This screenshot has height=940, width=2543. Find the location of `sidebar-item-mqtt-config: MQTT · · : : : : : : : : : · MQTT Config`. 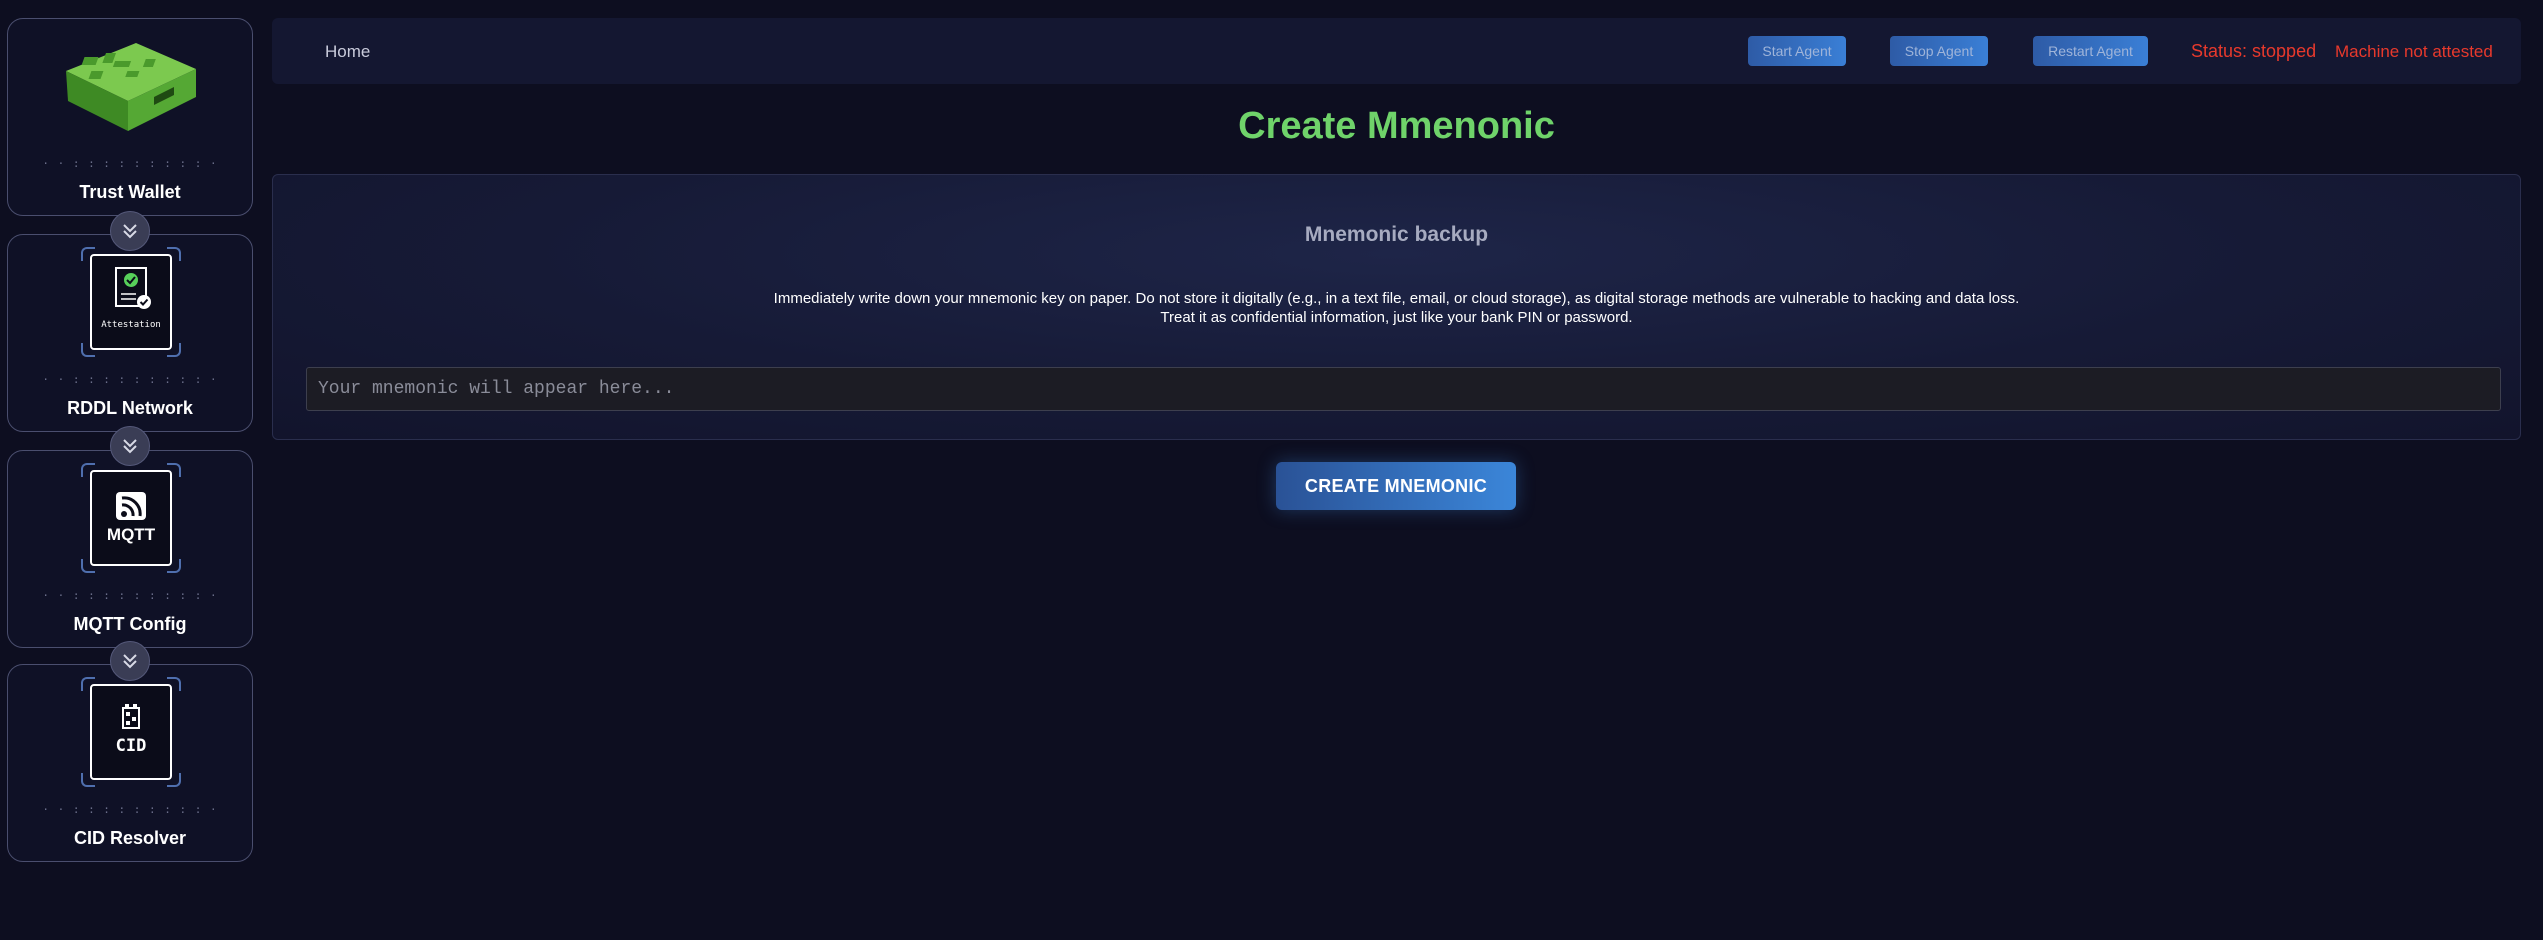

sidebar-item-mqtt-config: MQTT · · : : : : : : : : : · MQTT Config is located at coordinates (130, 549).